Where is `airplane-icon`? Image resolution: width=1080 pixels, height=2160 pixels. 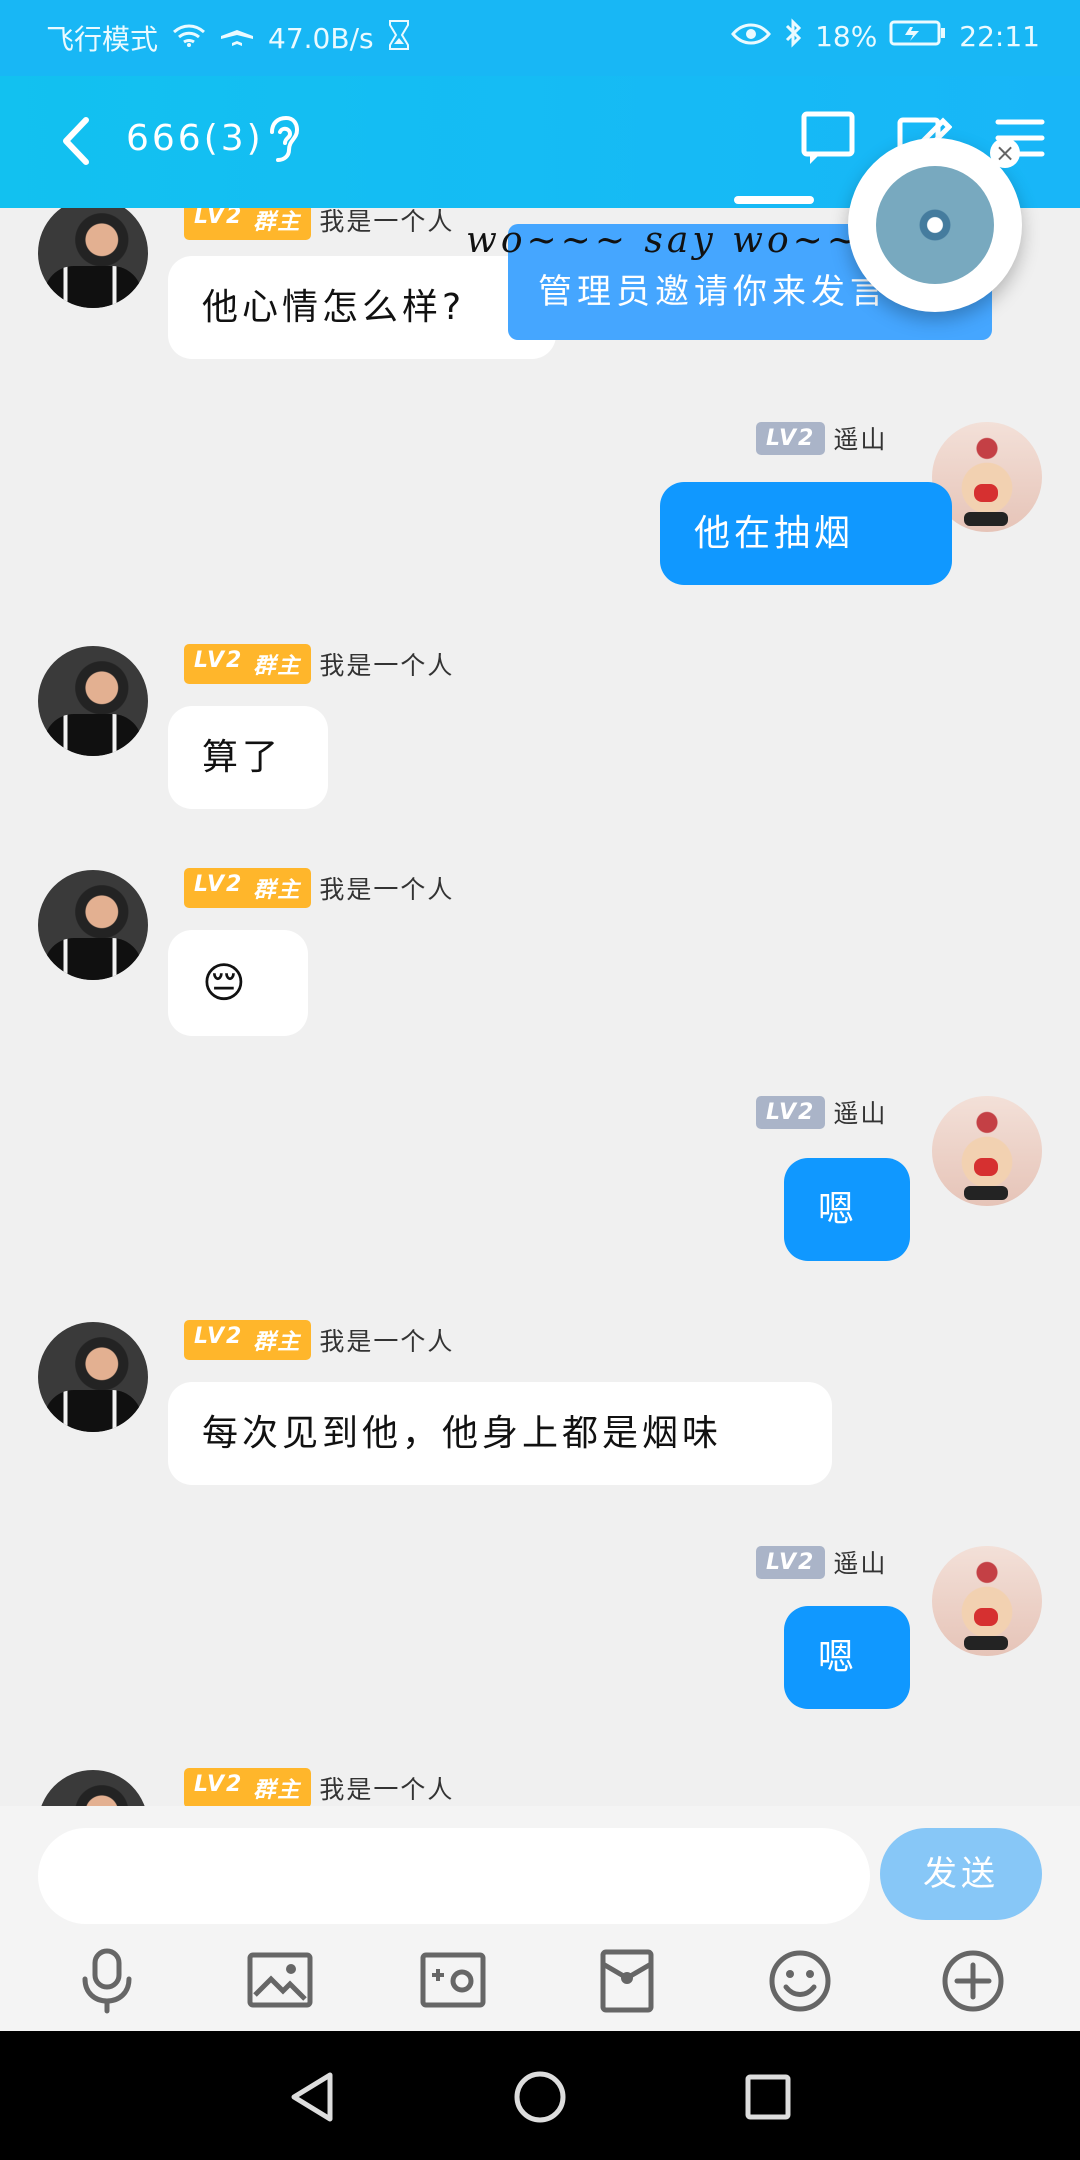 airplane-icon is located at coordinates (237, 38).